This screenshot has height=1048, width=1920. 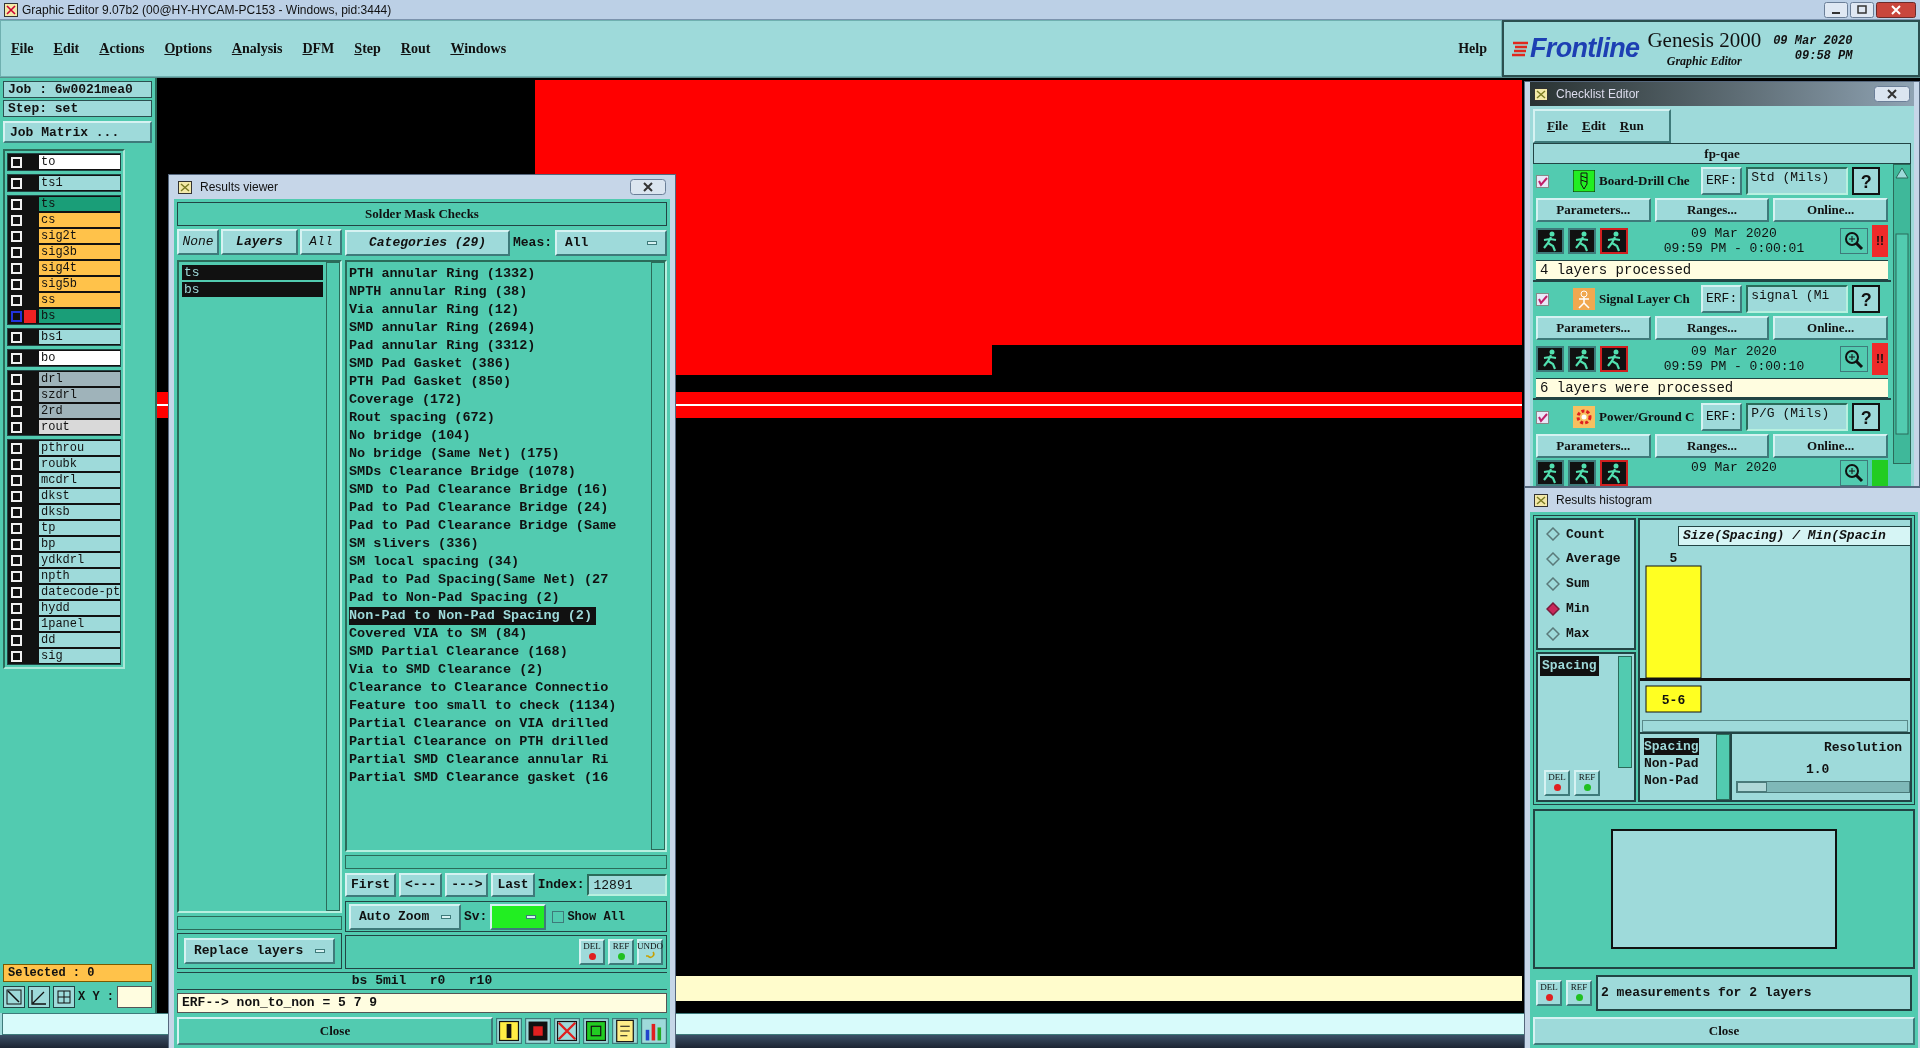 I want to click on category-item: No bridge (104), so click(x=412, y=435).